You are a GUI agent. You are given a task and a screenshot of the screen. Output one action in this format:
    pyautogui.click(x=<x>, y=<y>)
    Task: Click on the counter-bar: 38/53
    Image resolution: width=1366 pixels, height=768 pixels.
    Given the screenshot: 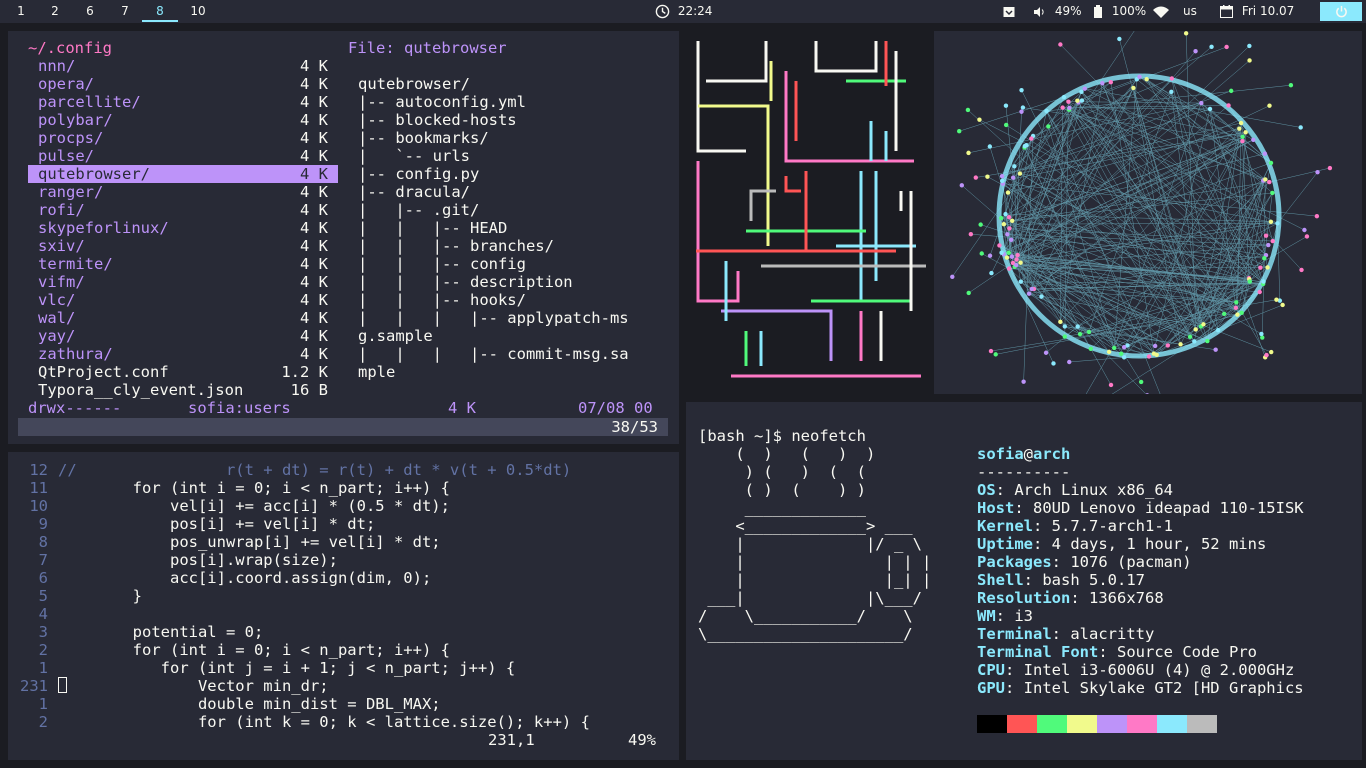 What is the action you would take?
    pyautogui.click(x=343, y=427)
    